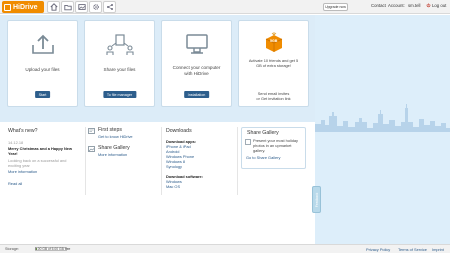 The height and width of the screenshot is (253, 450). What do you see at coordinates (438, 249) in the screenshot?
I see `imprint-link: Imprint` at bounding box center [438, 249].